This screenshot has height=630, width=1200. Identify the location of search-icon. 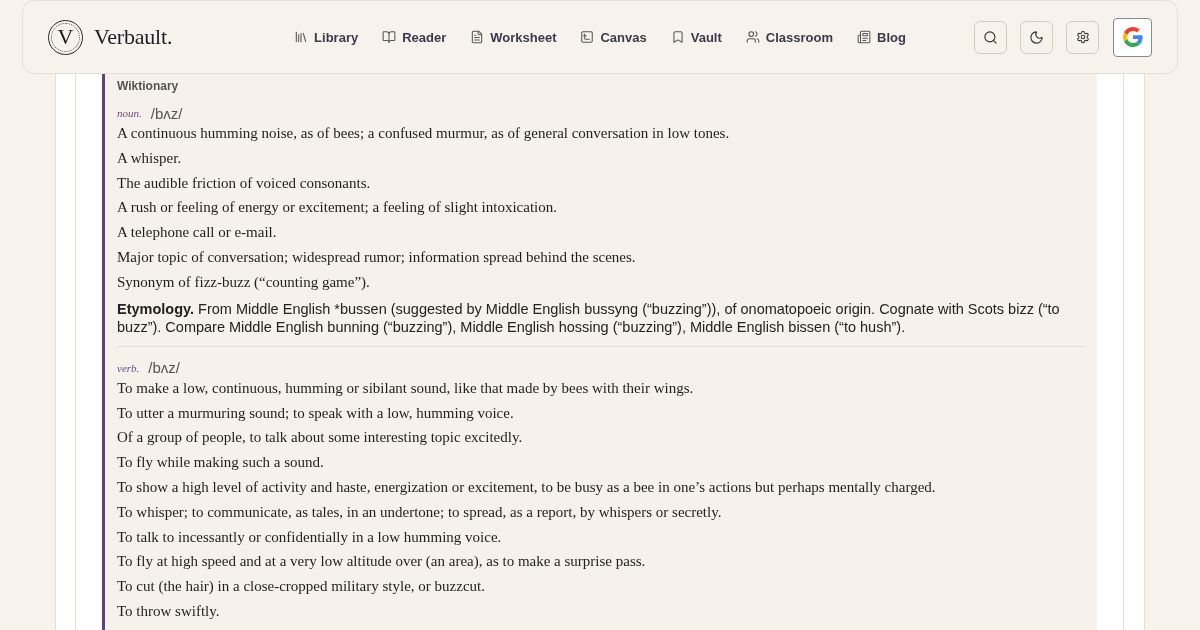
(990, 37).